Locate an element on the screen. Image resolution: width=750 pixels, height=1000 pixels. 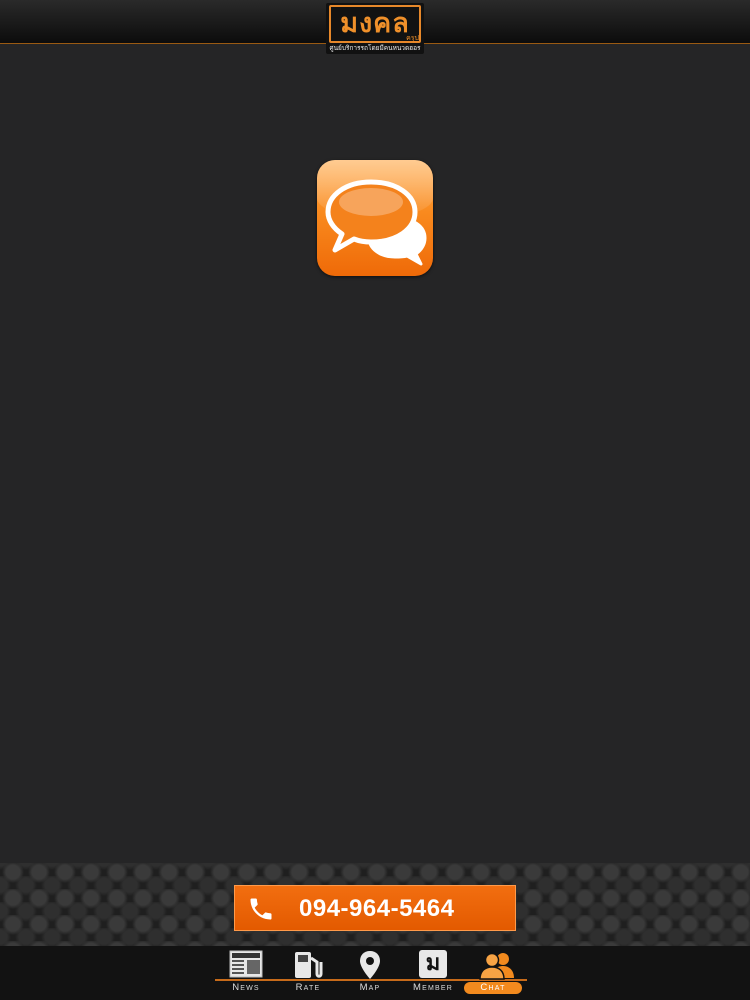
newspaper-icon is located at coordinates (246, 966).